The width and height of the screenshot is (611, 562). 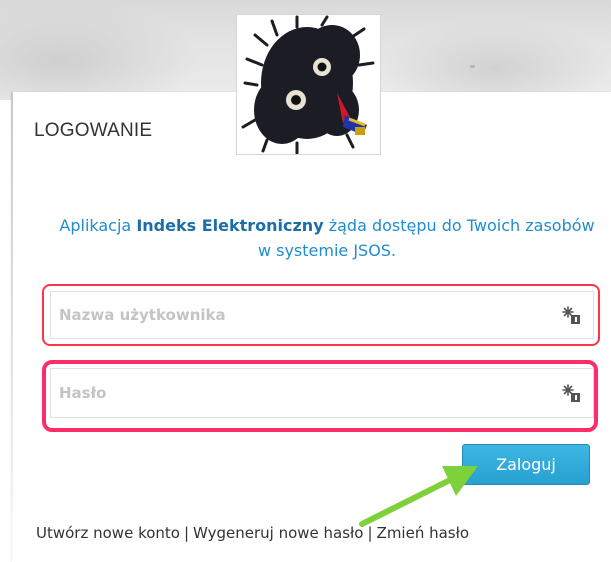 I want to click on page-title: LOGOWANIE, so click(x=93, y=130).